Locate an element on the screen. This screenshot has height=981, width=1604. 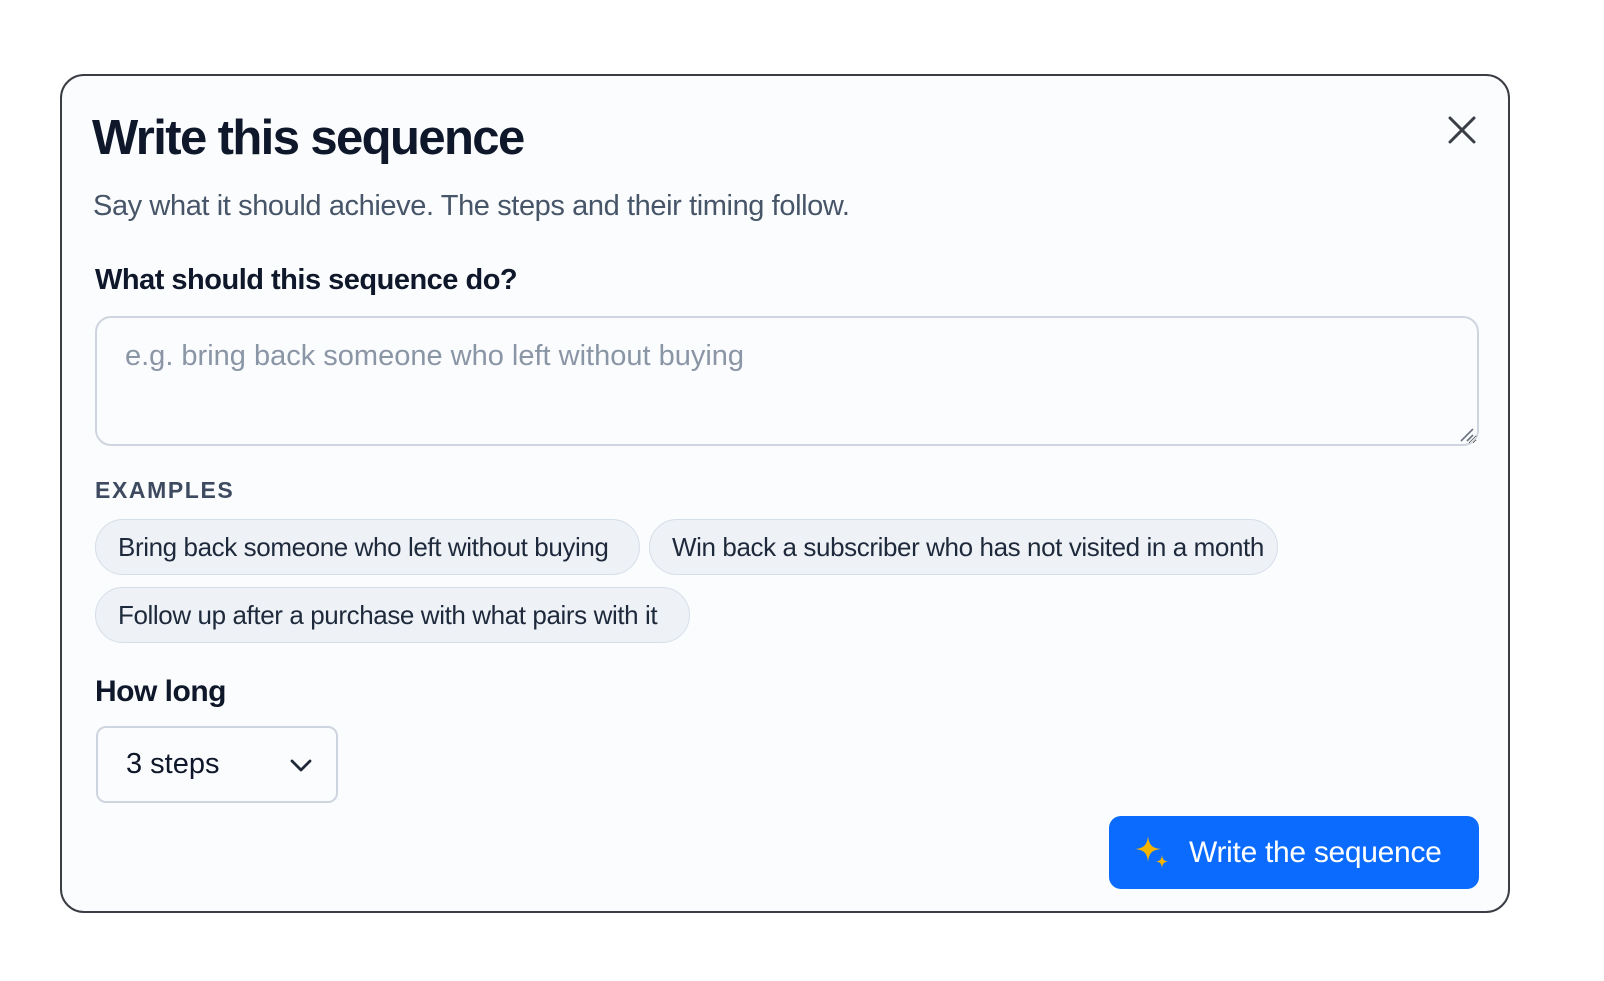
sparkle-icon is located at coordinates (1151, 851).